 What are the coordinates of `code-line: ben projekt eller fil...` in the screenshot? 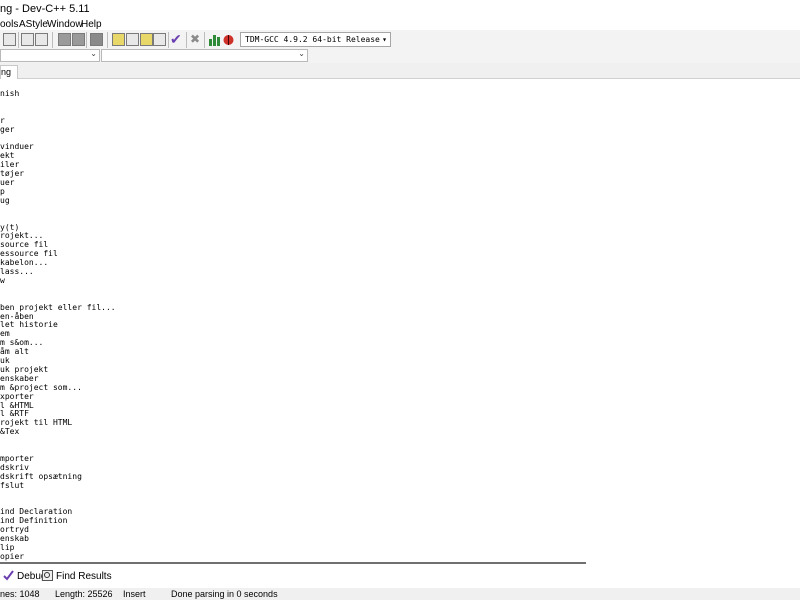 It's located at (58, 307).